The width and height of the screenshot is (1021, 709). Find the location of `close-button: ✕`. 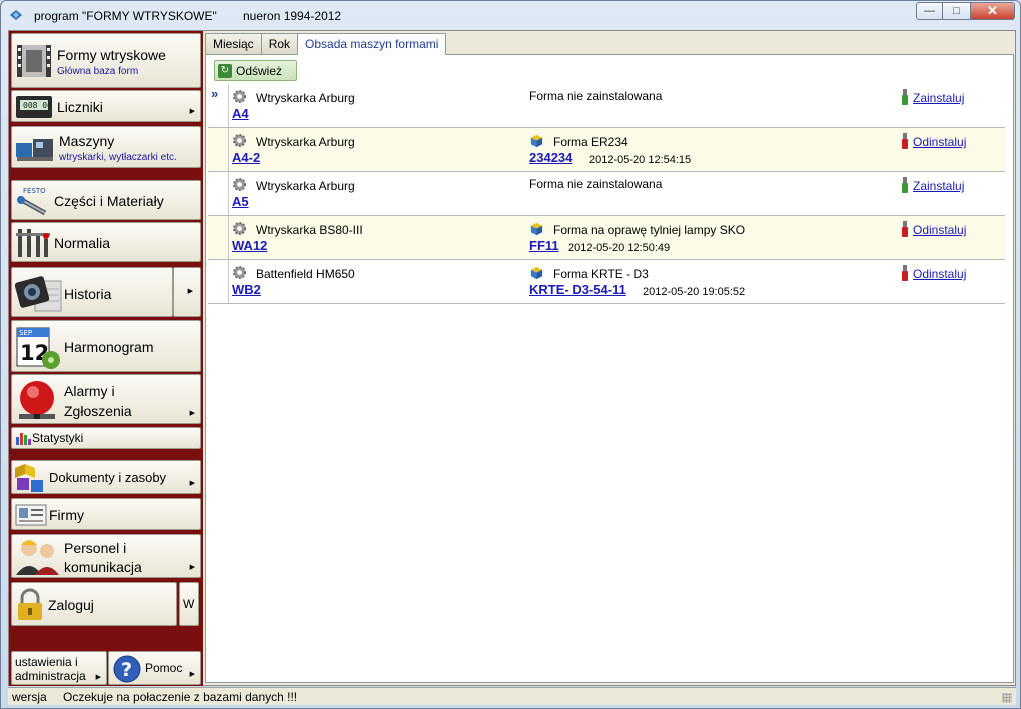

close-button: ✕ is located at coordinates (992, 11).